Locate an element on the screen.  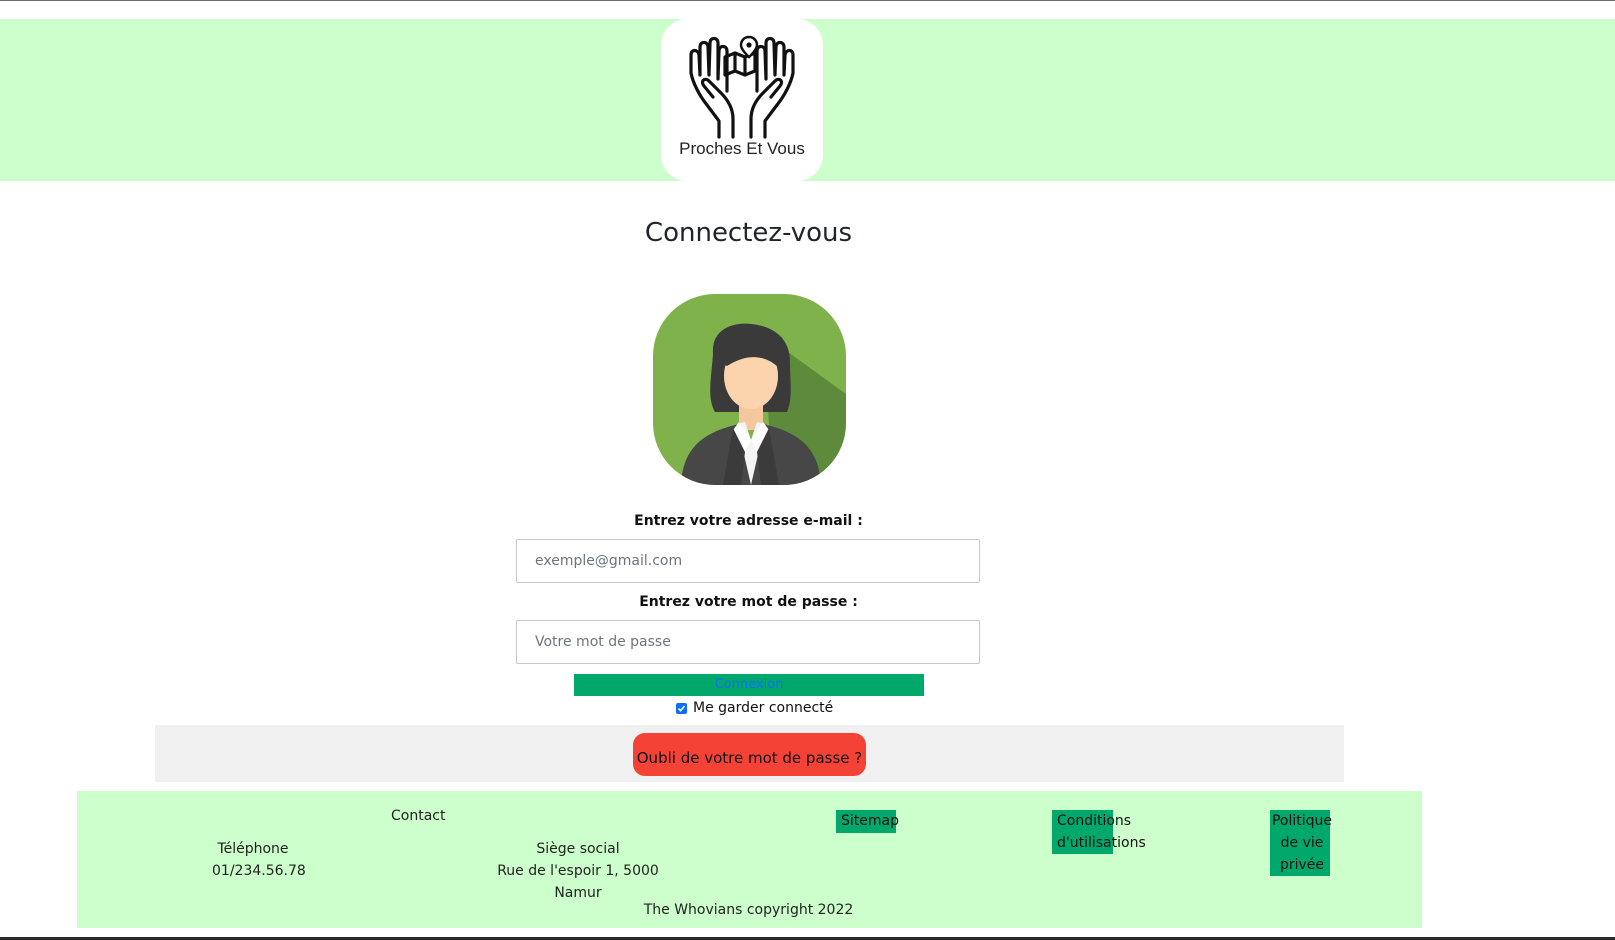
password-label: Entrez votre mot de passe : is located at coordinates (748, 602).